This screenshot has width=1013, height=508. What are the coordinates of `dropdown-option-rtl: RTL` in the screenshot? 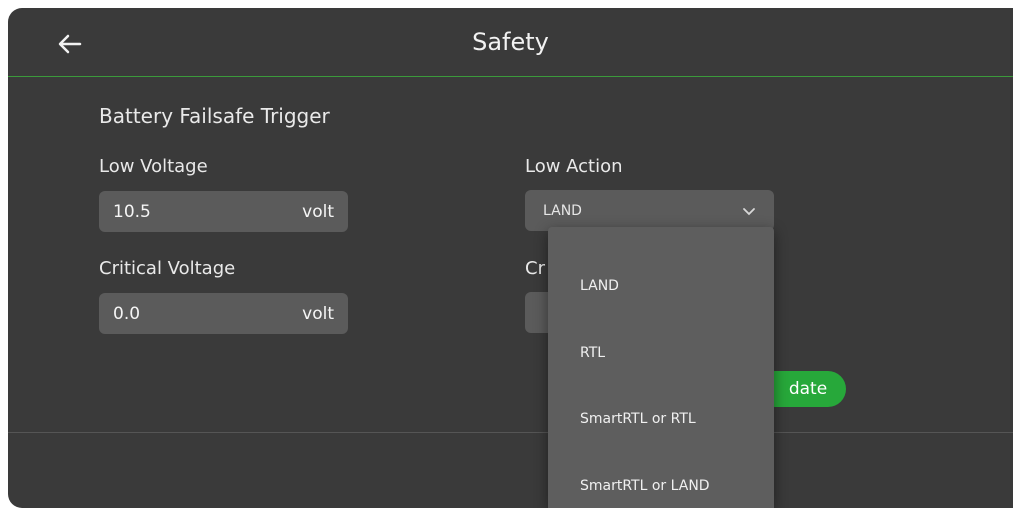 It's located at (592, 353).